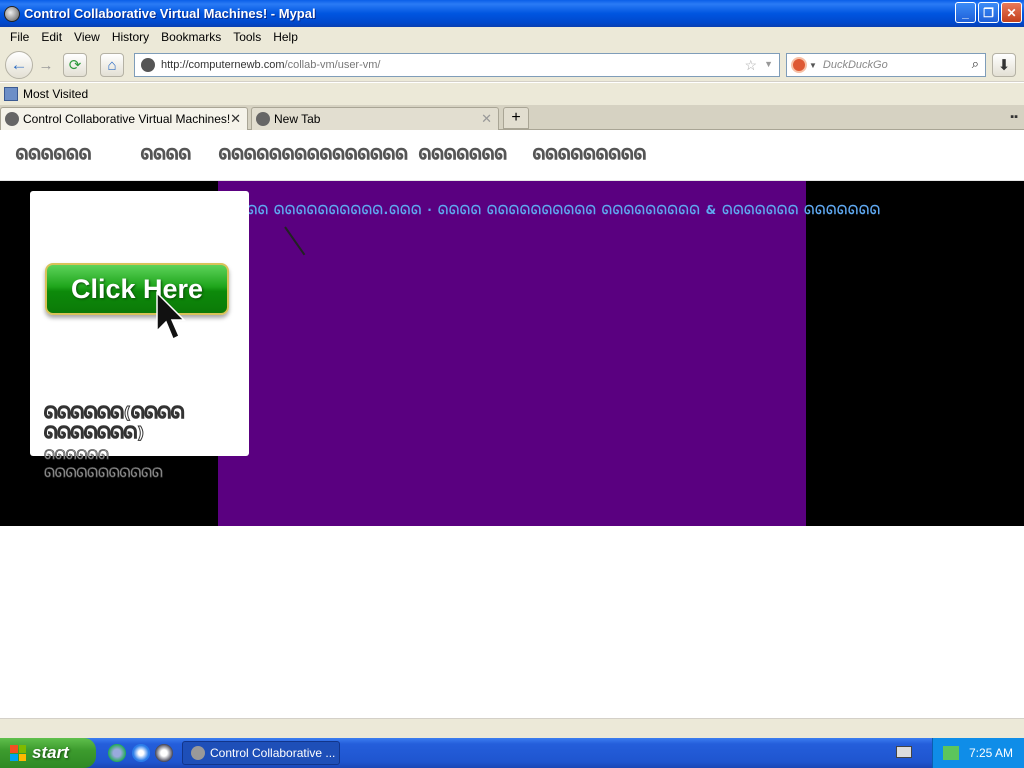 Image resolution: width=1024 pixels, height=768 pixels. I want to click on bookmarks-toolbar: Most Visited, so click(512, 94).